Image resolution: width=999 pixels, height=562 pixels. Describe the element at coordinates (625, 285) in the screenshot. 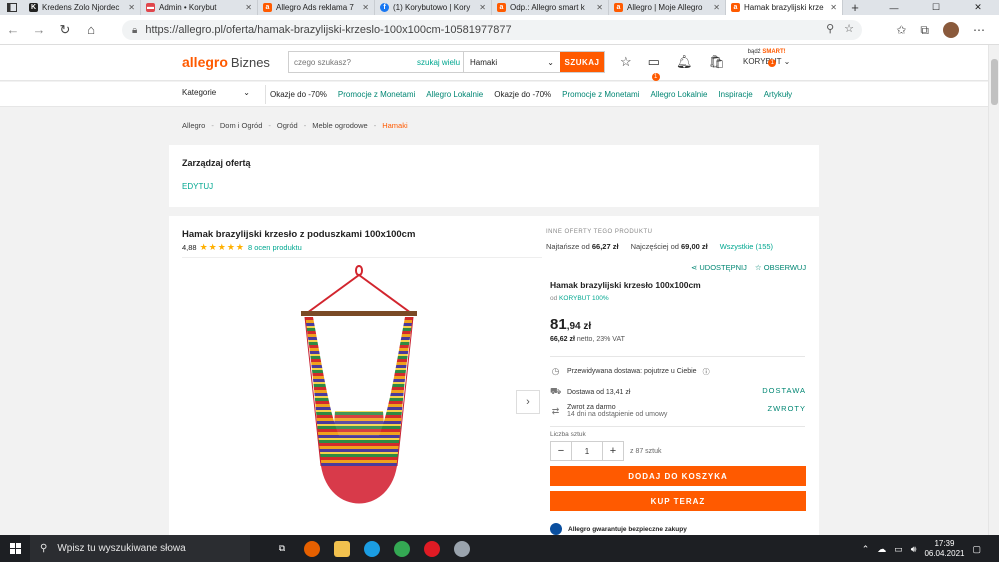

I see `buybox-title: Hamak brazylijski krzesło 100x100cm` at that location.